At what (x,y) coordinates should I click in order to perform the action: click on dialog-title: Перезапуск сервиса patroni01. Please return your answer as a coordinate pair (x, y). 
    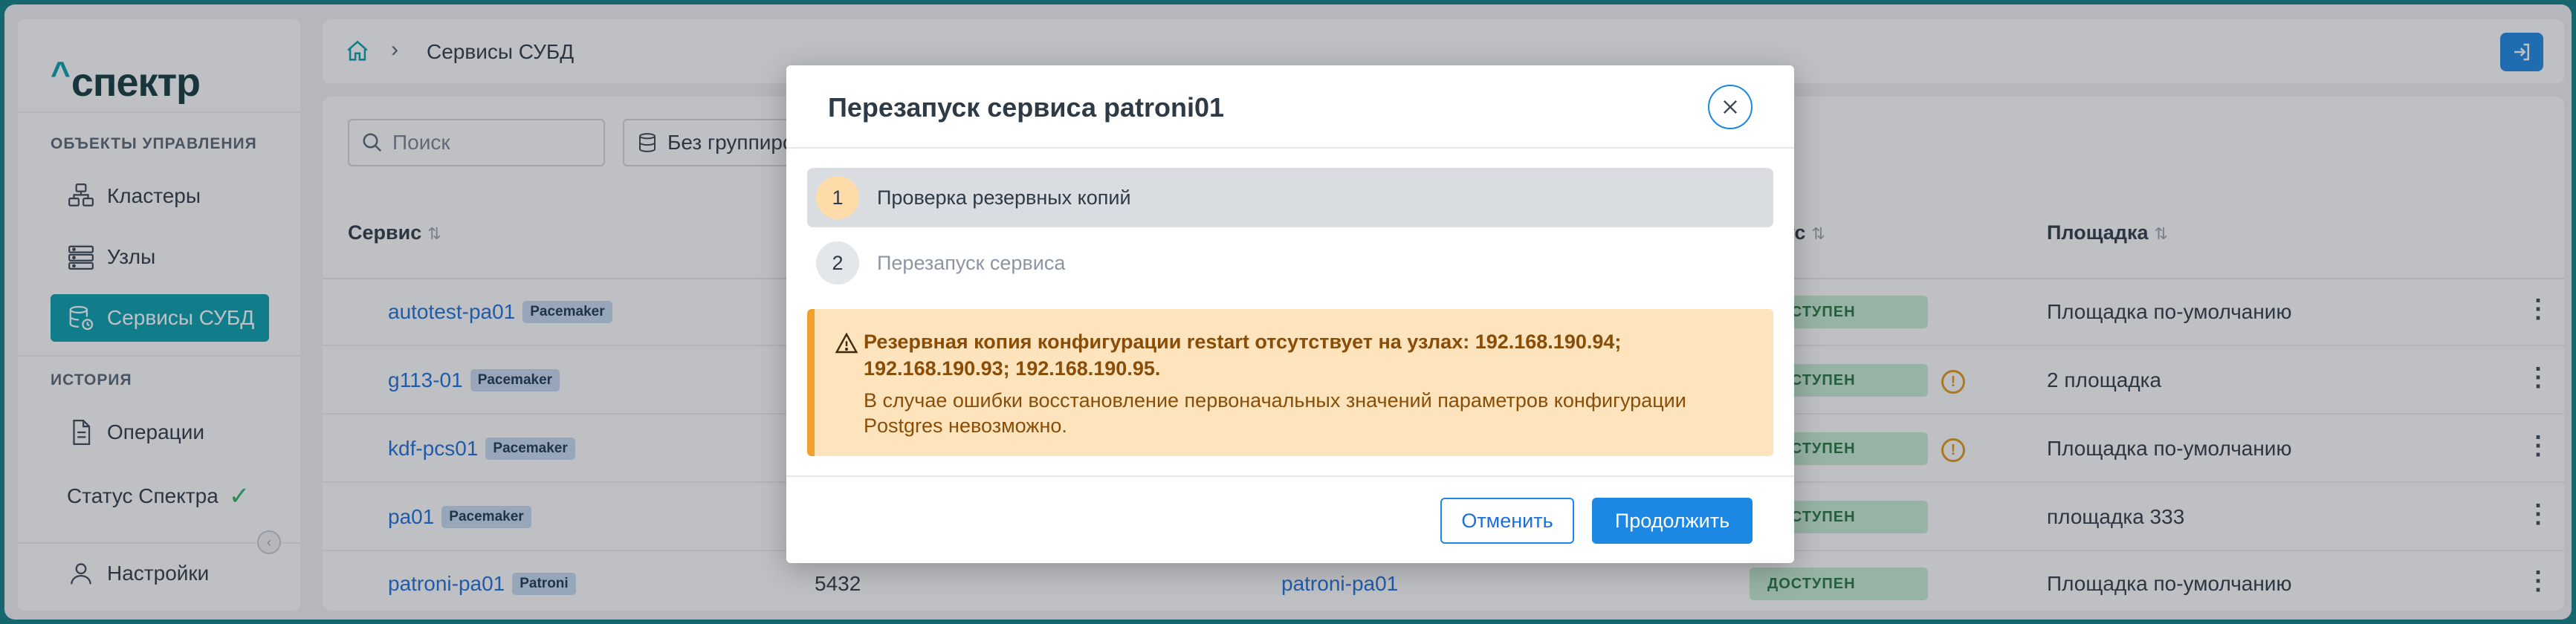
    Looking at the image, I should click on (1026, 108).